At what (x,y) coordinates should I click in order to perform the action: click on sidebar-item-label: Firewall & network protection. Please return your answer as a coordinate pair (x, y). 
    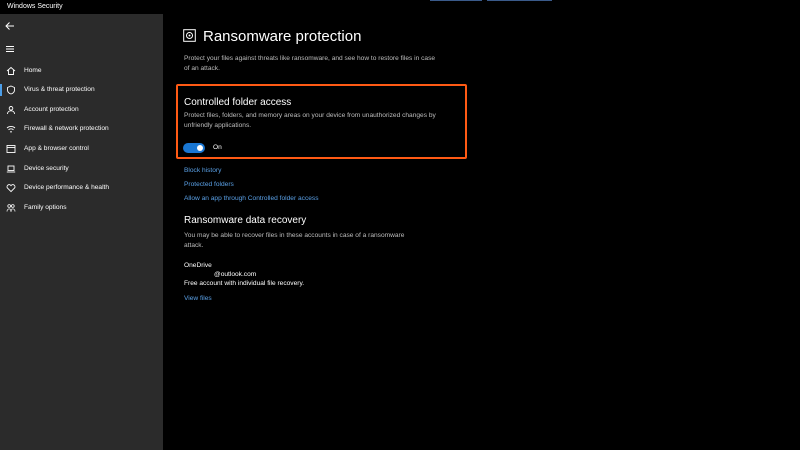
    Looking at the image, I should click on (66, 128).